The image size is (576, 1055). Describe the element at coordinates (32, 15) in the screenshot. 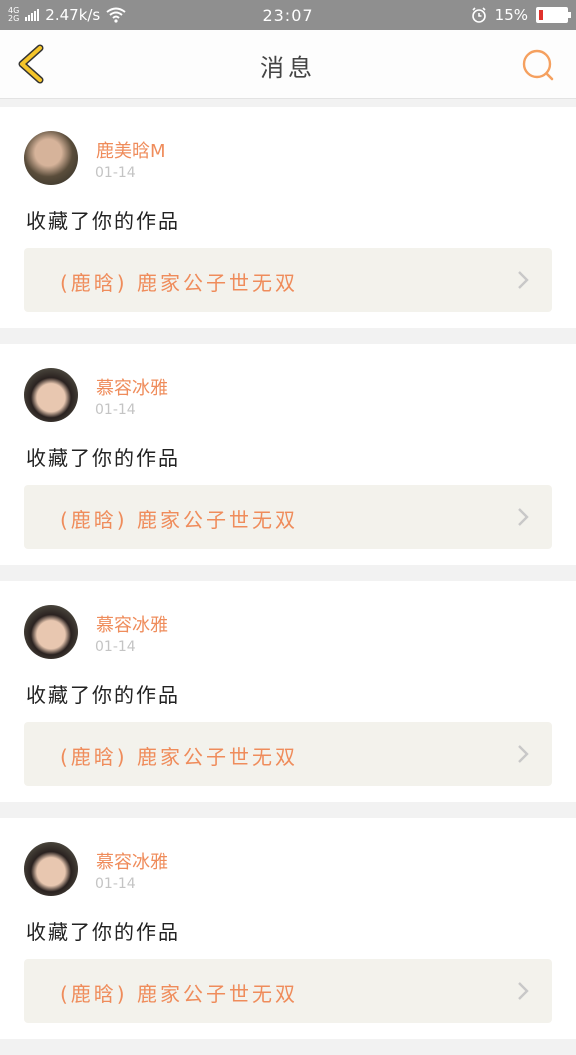

I see `signal-icon` at that location.